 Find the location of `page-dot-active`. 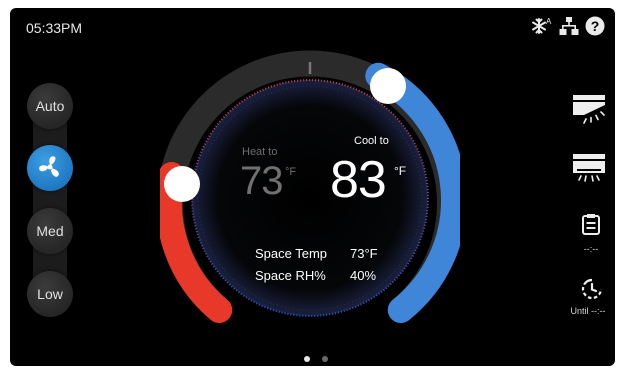

page-dot-active is located at coordinates (307, 359).